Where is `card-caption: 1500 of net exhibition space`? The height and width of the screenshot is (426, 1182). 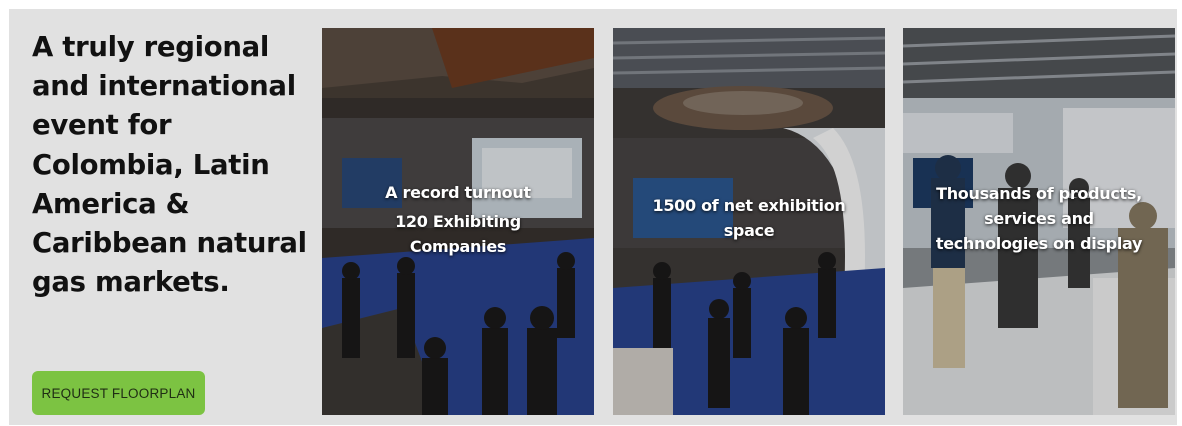 card-caption: 1500 of net exhibition space is located at coordinates (749, 218).